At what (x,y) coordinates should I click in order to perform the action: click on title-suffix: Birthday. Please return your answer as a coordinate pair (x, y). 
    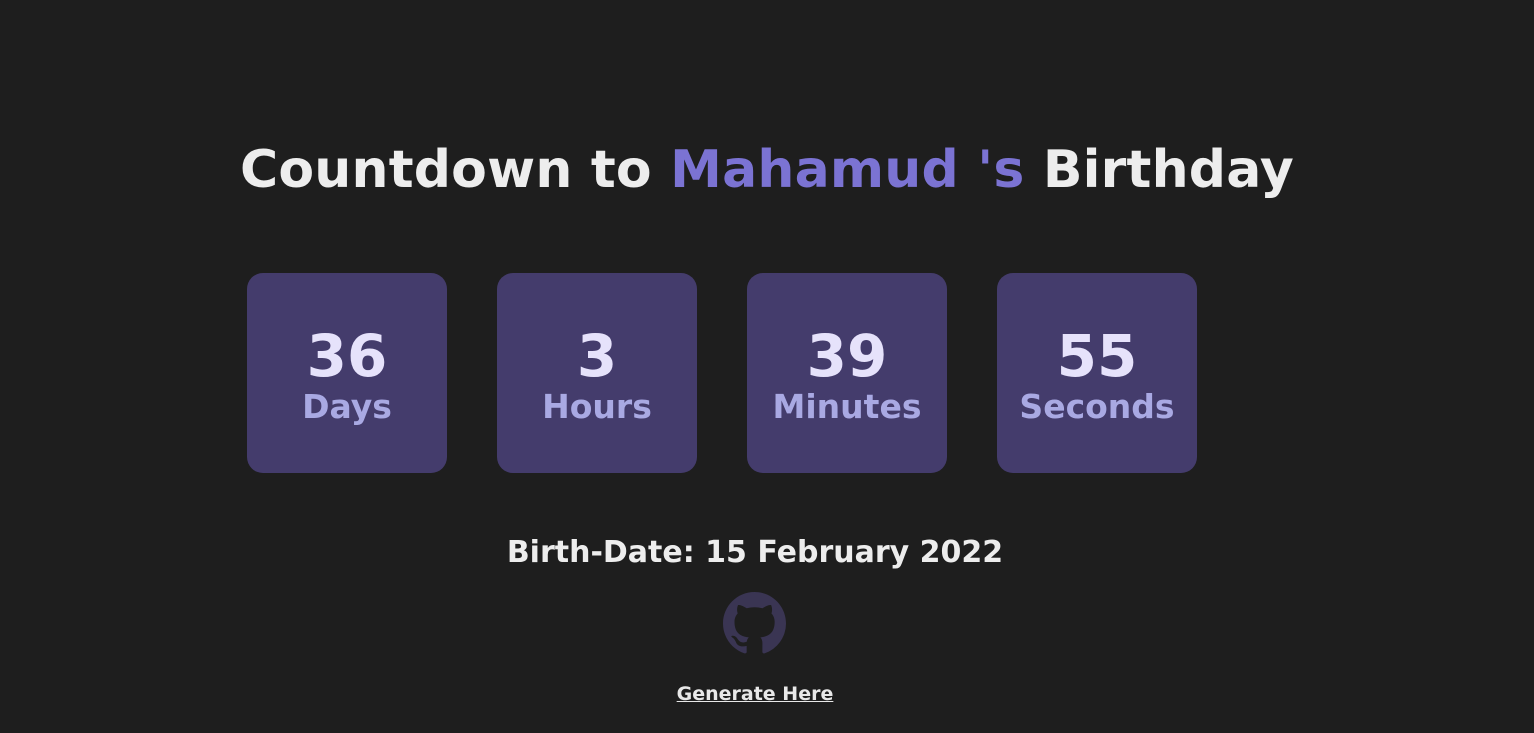
    Looking at the image, I should click on (1159, 170).